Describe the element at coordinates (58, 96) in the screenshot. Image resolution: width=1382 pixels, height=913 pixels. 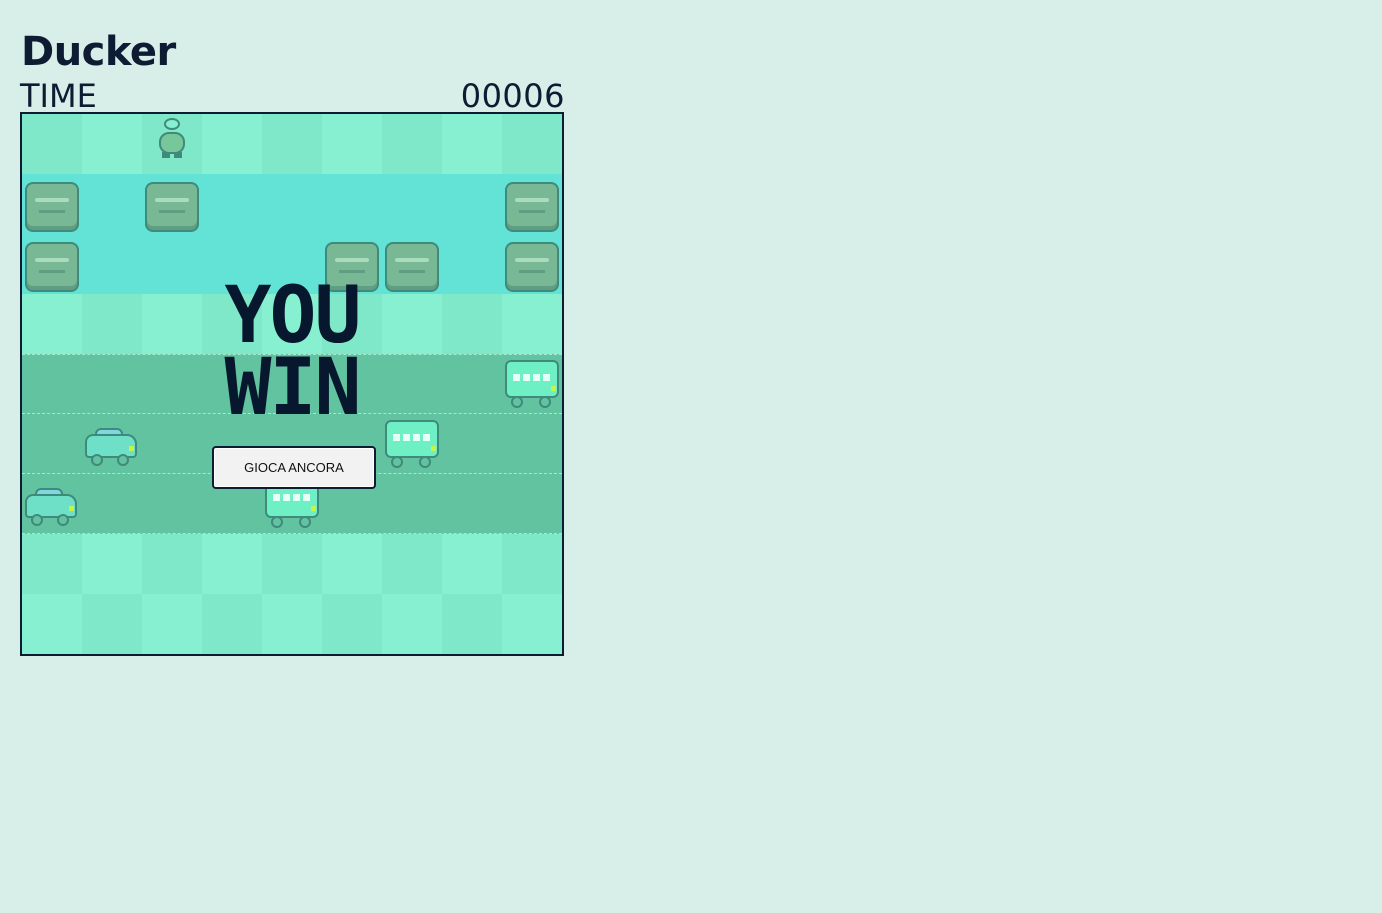
I see `time-label: TIME` at that location.